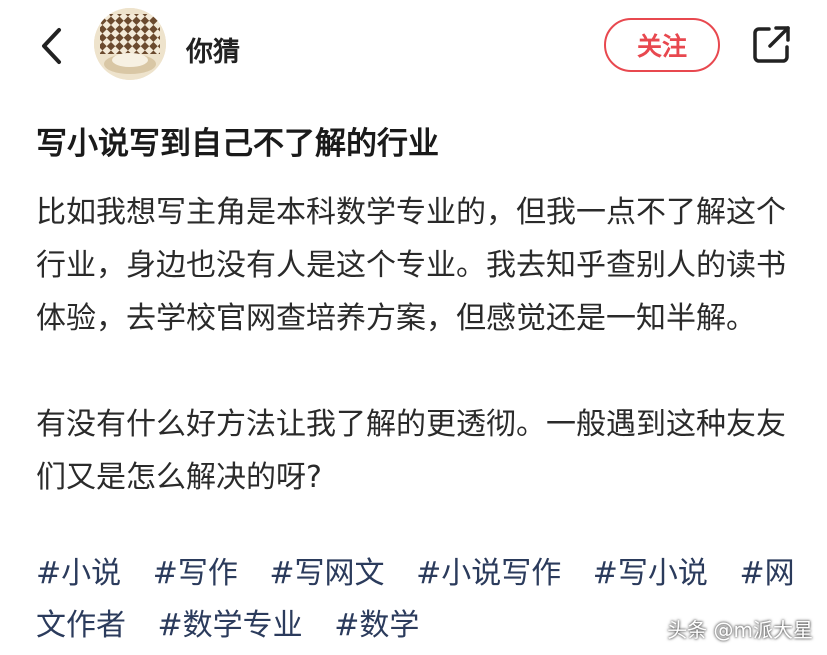  Describe the element at coordinates (376, 625) in the screenshot. I see `tag-link: #数学` at that location.